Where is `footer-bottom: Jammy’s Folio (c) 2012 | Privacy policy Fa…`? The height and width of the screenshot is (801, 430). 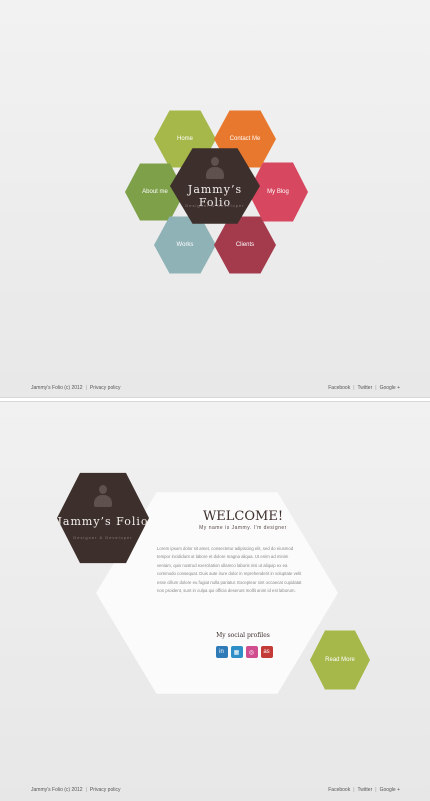
footer-bottom: Jammy’s Folio (c) 2012 | Privacy policy Fa… is located at coordinates (215, 790).